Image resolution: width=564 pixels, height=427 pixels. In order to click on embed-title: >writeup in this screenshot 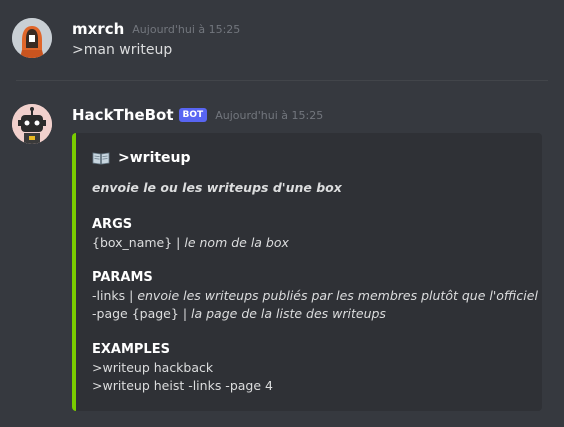, I will do `click(141, 158)`.